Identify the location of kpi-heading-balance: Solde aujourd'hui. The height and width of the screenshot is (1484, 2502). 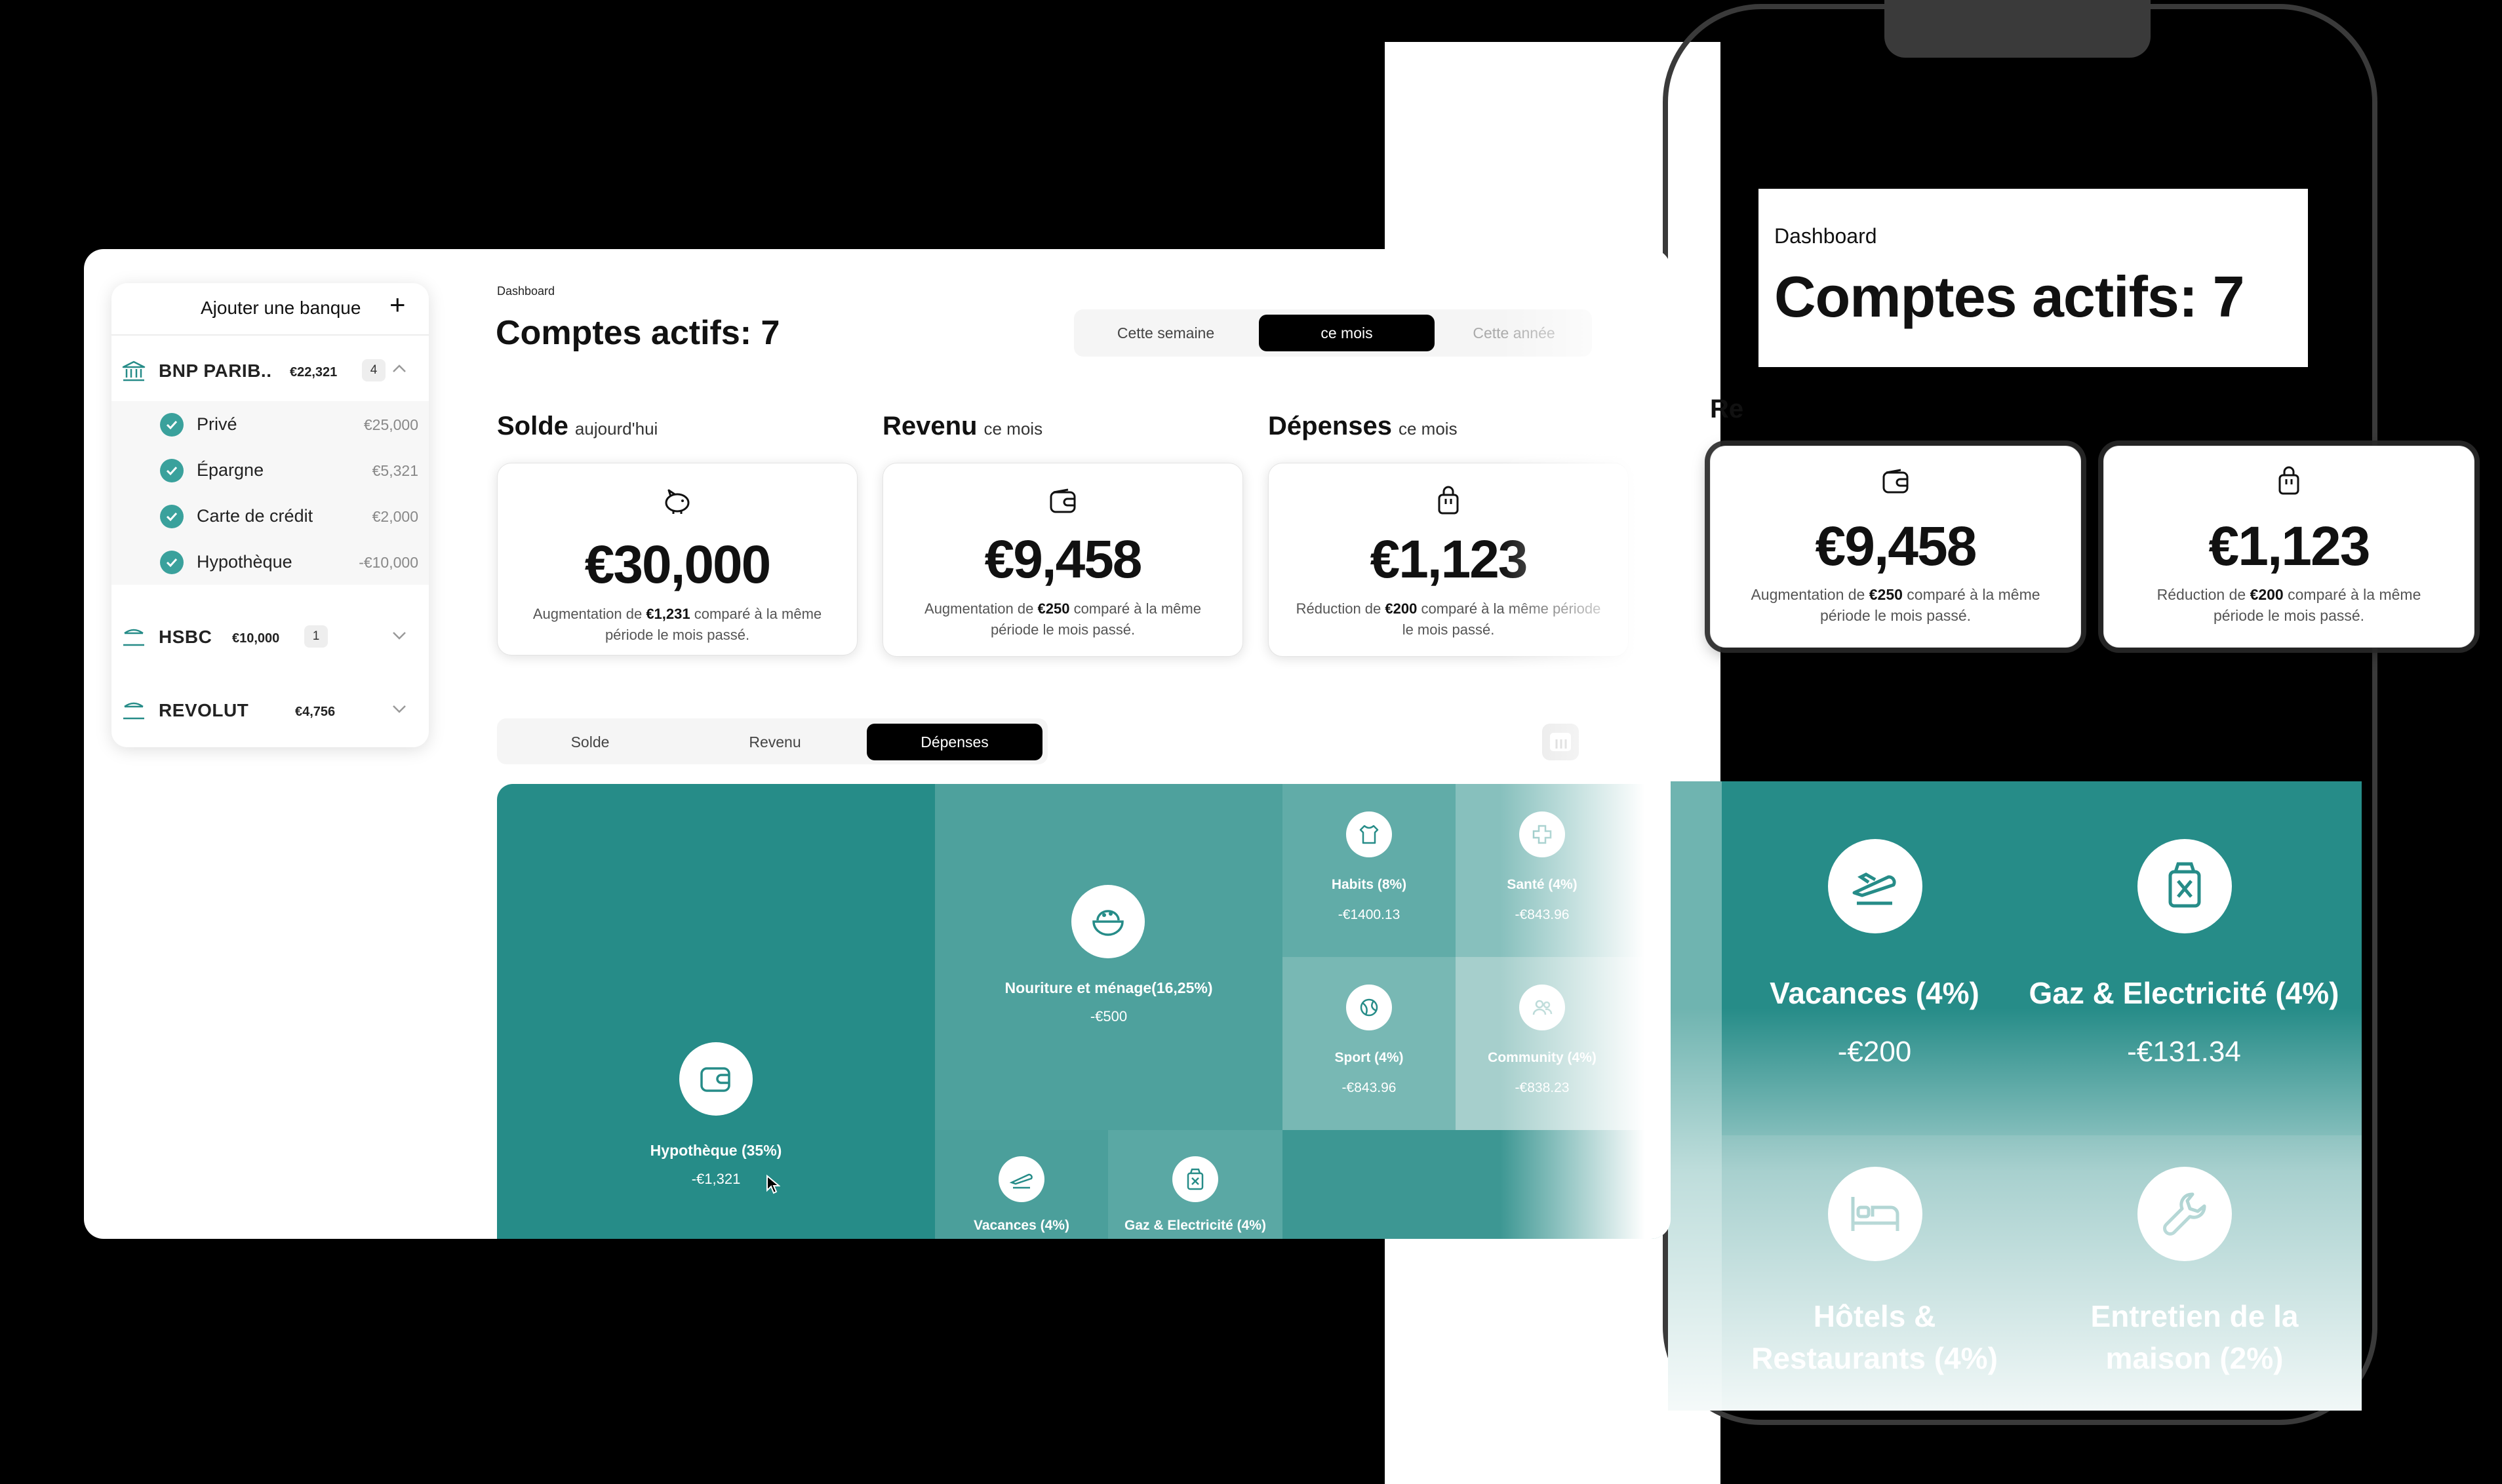
(577, 426).